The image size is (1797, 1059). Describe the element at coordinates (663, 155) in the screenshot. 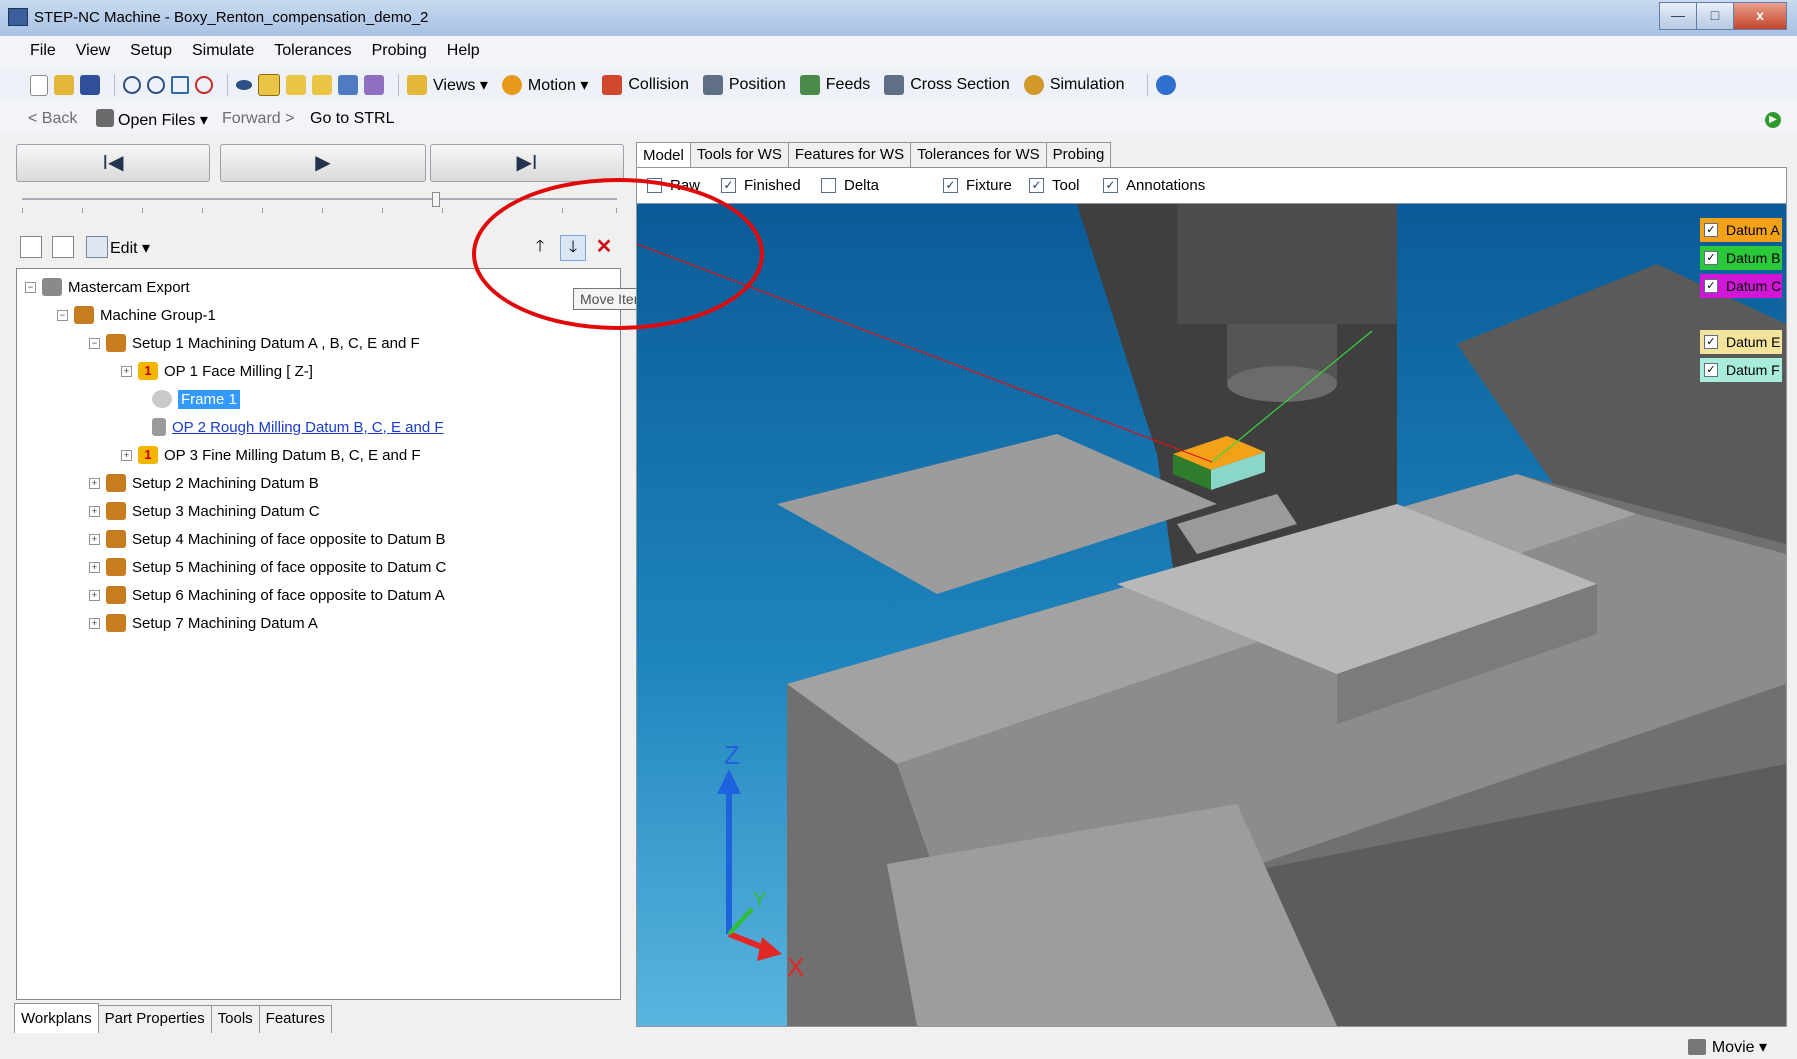

I see `tab-model: Model` at that location.